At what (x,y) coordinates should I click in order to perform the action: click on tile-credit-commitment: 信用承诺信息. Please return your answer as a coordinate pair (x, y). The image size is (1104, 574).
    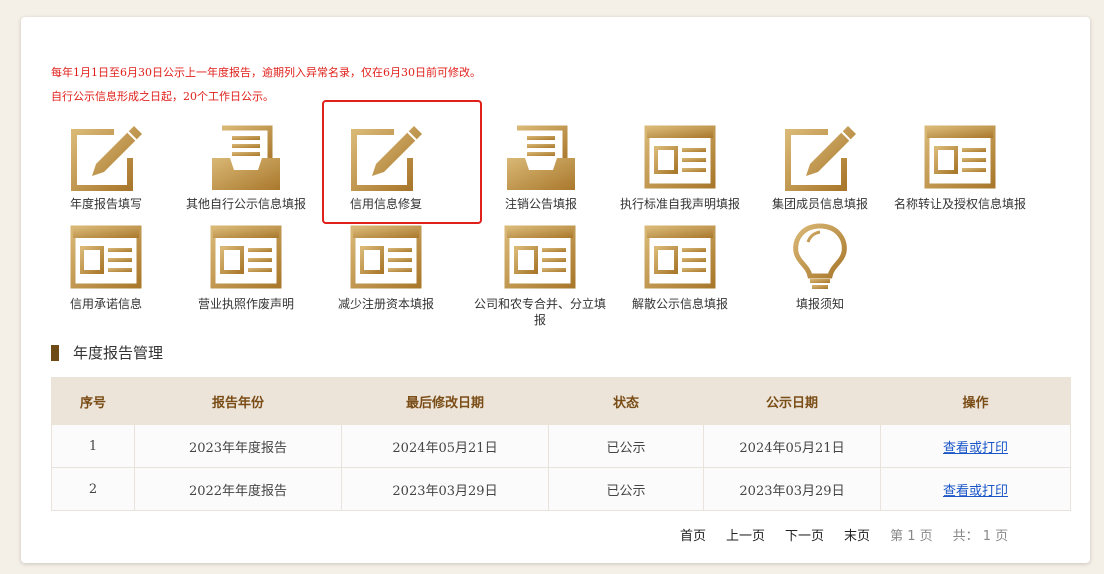
    Looking at the image, I should click on (106, 267).